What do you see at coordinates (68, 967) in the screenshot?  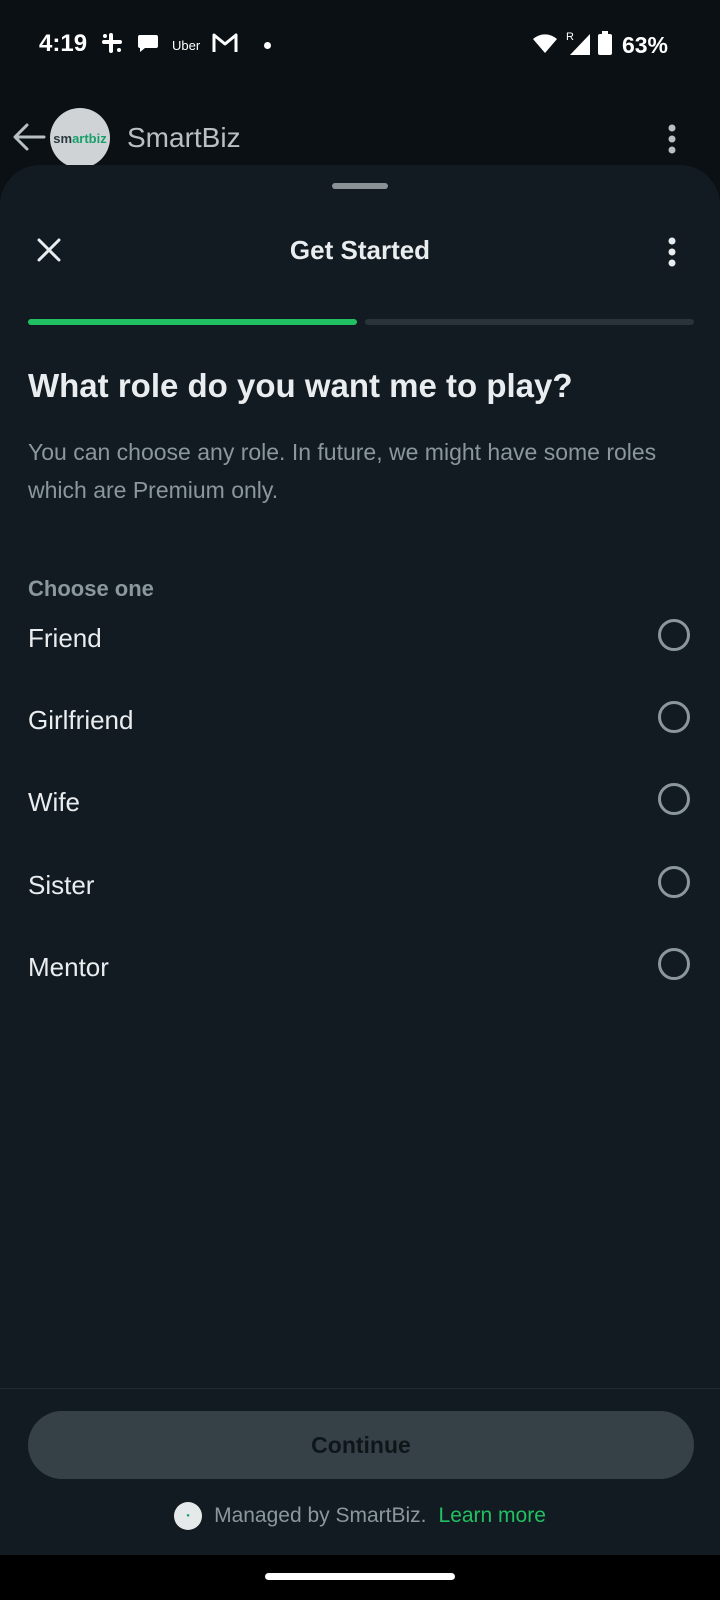 I see `option-label: Mentor` at bounding box center [68, 967].